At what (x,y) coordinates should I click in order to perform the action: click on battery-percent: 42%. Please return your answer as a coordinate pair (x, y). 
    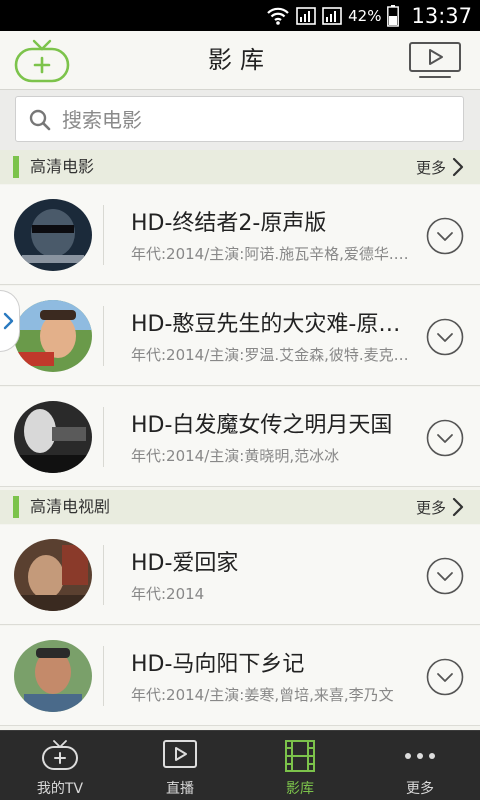
    Looking at the image, I should click on (365, 15).